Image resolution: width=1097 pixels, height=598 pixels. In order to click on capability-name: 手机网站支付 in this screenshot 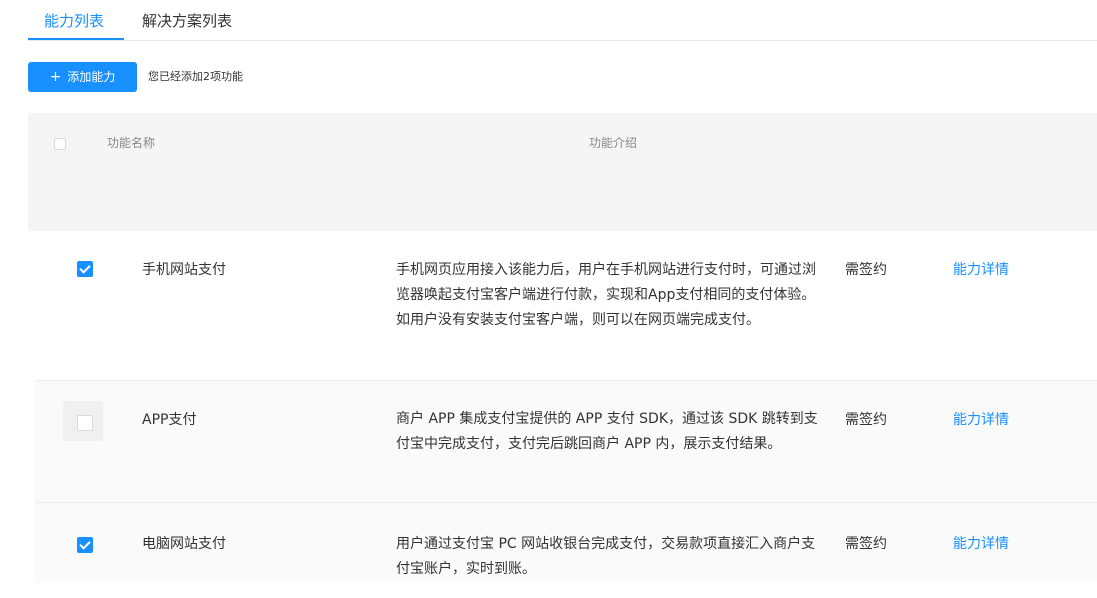, I will do `click(184, 270)`.